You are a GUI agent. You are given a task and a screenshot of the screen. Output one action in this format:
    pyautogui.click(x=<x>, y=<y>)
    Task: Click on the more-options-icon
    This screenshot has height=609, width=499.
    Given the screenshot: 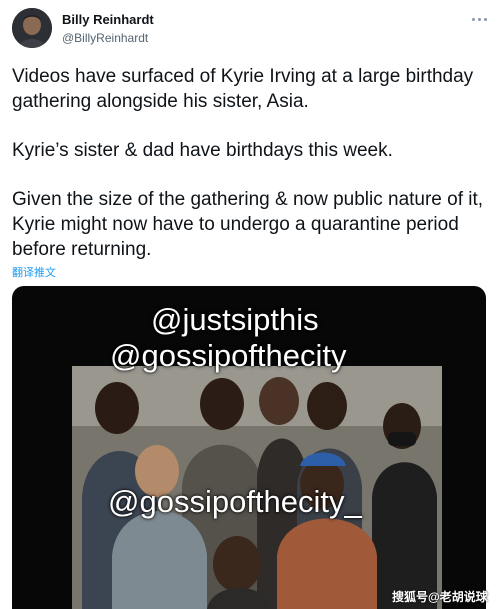 What is the action you would take?
    pyautogui.click(x=479, y=19)
    